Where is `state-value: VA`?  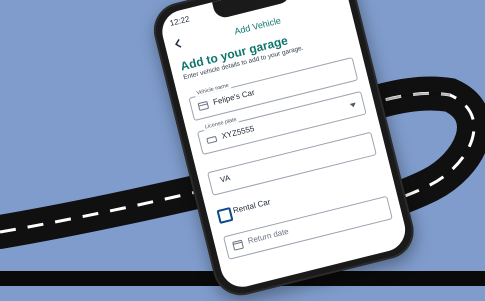
state-value: VA is located at coordinates (225, 179).